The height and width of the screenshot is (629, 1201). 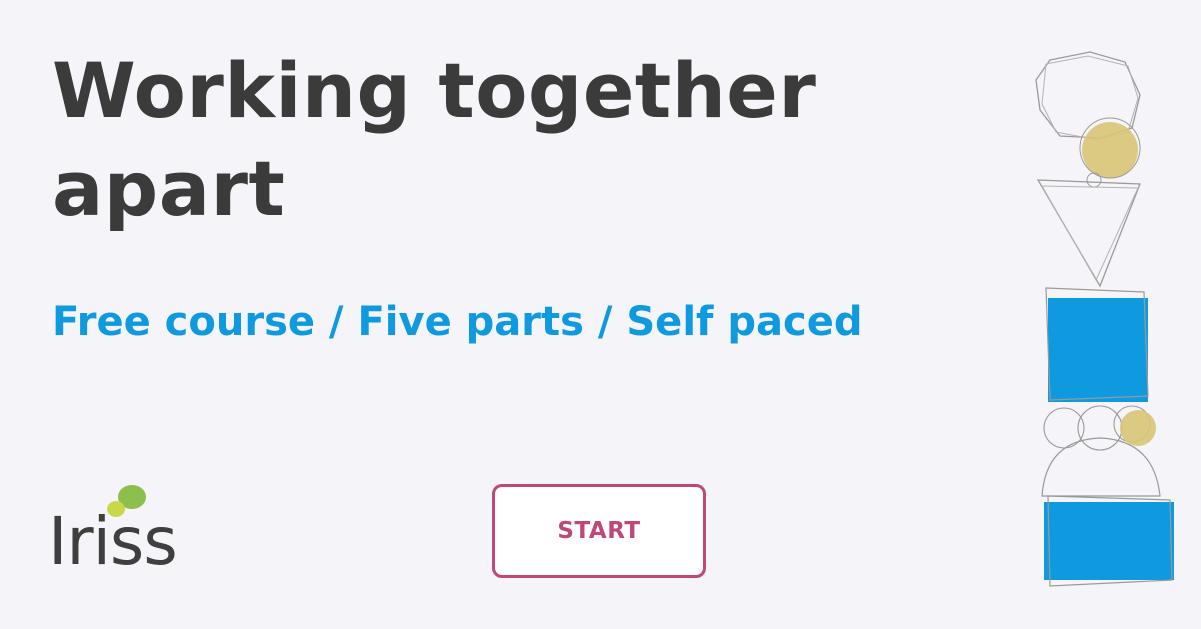 I want to click on page-title-line-1: Working together, so click(x=434, y=90).